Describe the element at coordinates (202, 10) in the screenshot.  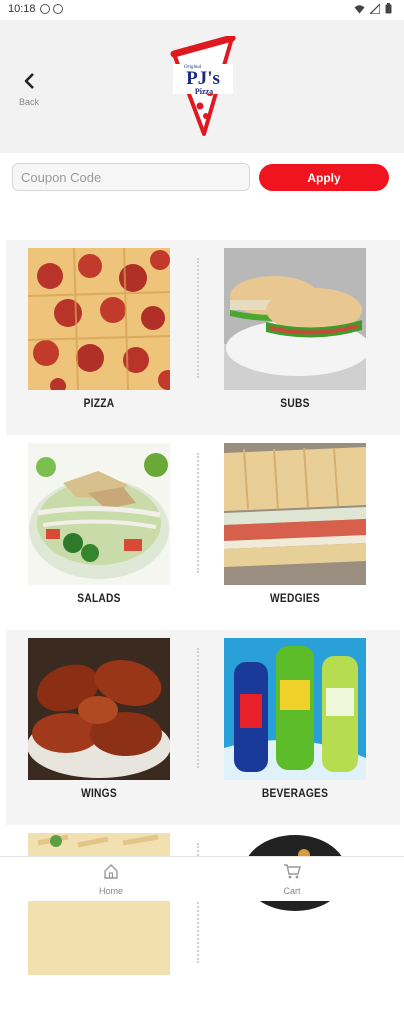
I see `status-bar: 10:18` at that location.